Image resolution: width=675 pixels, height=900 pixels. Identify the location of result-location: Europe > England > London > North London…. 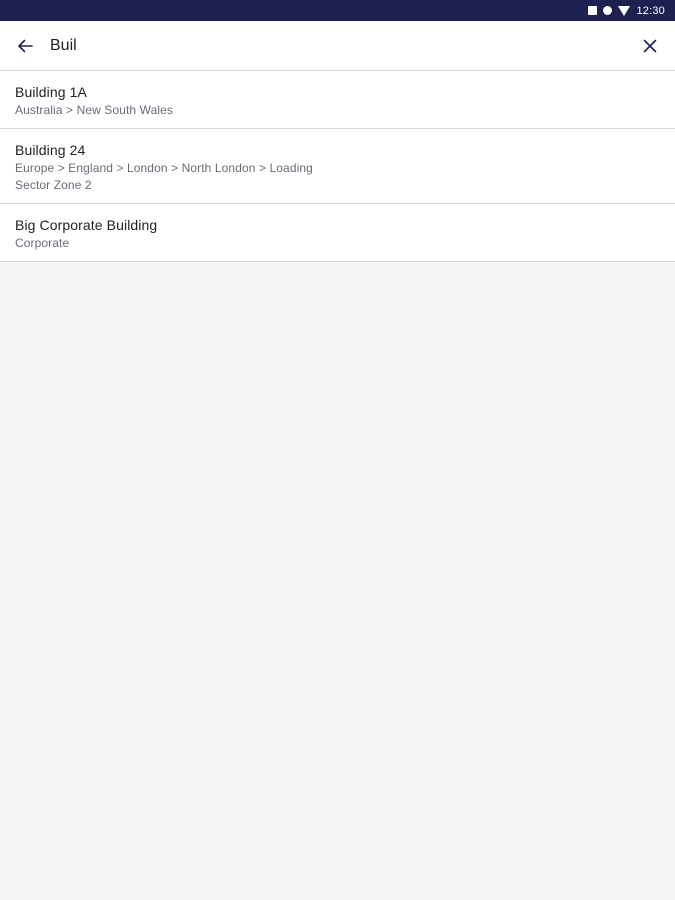
(164, 168).